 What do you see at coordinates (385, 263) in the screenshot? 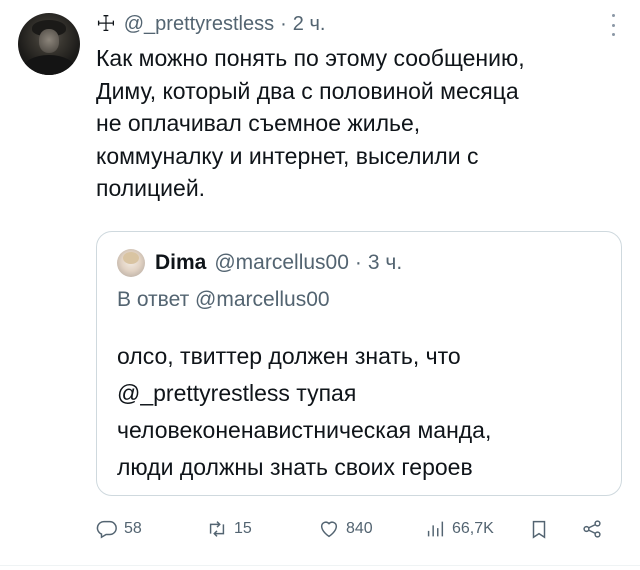
I see `quoted-time: 3 ч.` at bounding box center [385, 263].